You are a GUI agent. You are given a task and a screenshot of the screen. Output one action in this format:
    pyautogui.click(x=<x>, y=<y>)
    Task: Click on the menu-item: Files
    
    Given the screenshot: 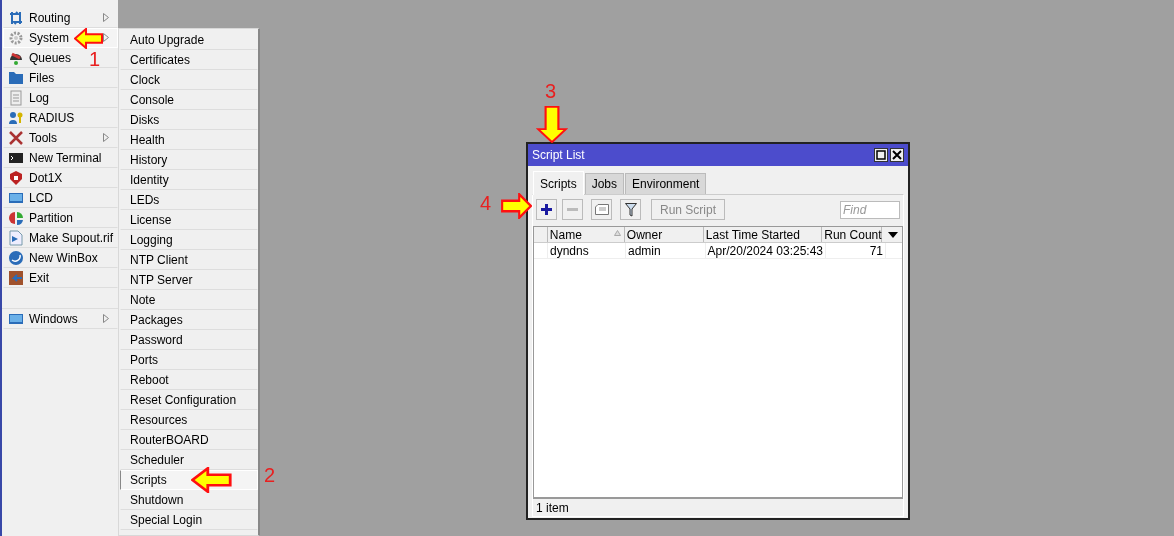 What is the action you would take?
    pyautogui.click(x=60, y=78)
    